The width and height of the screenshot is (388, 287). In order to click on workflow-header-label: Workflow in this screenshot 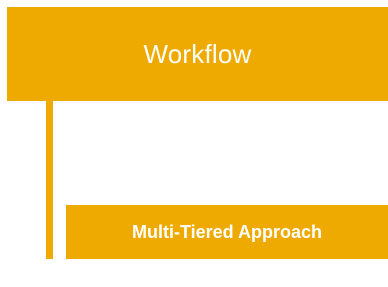, I will do `click(197, 53)`.